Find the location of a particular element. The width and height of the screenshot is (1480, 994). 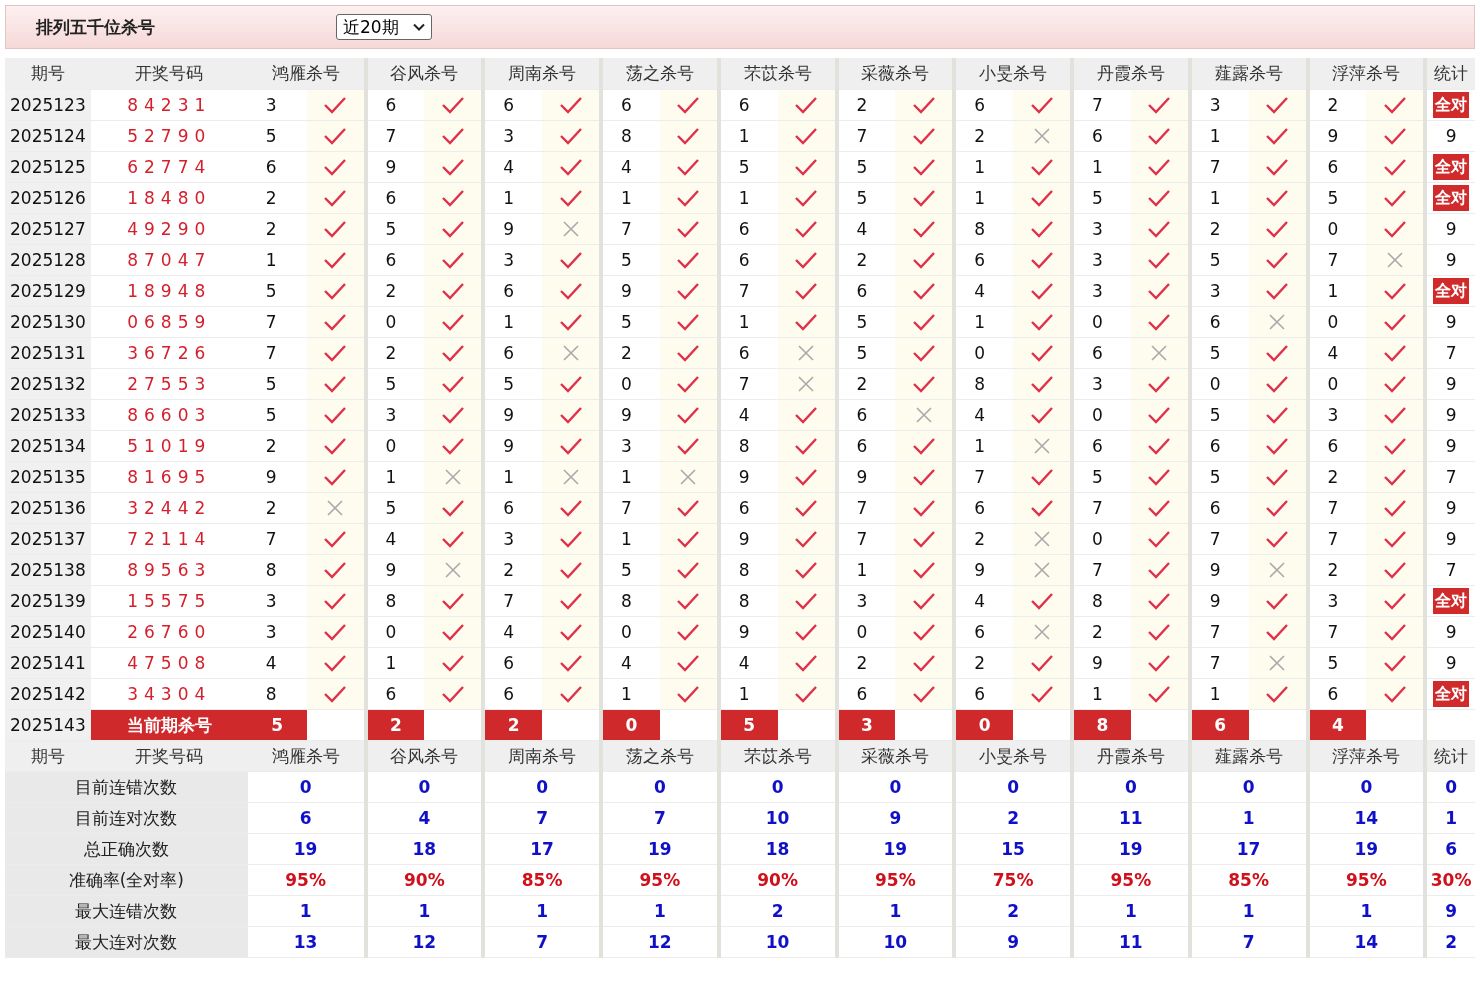

draw-number: 62774 is located at coordinates (169, 166).